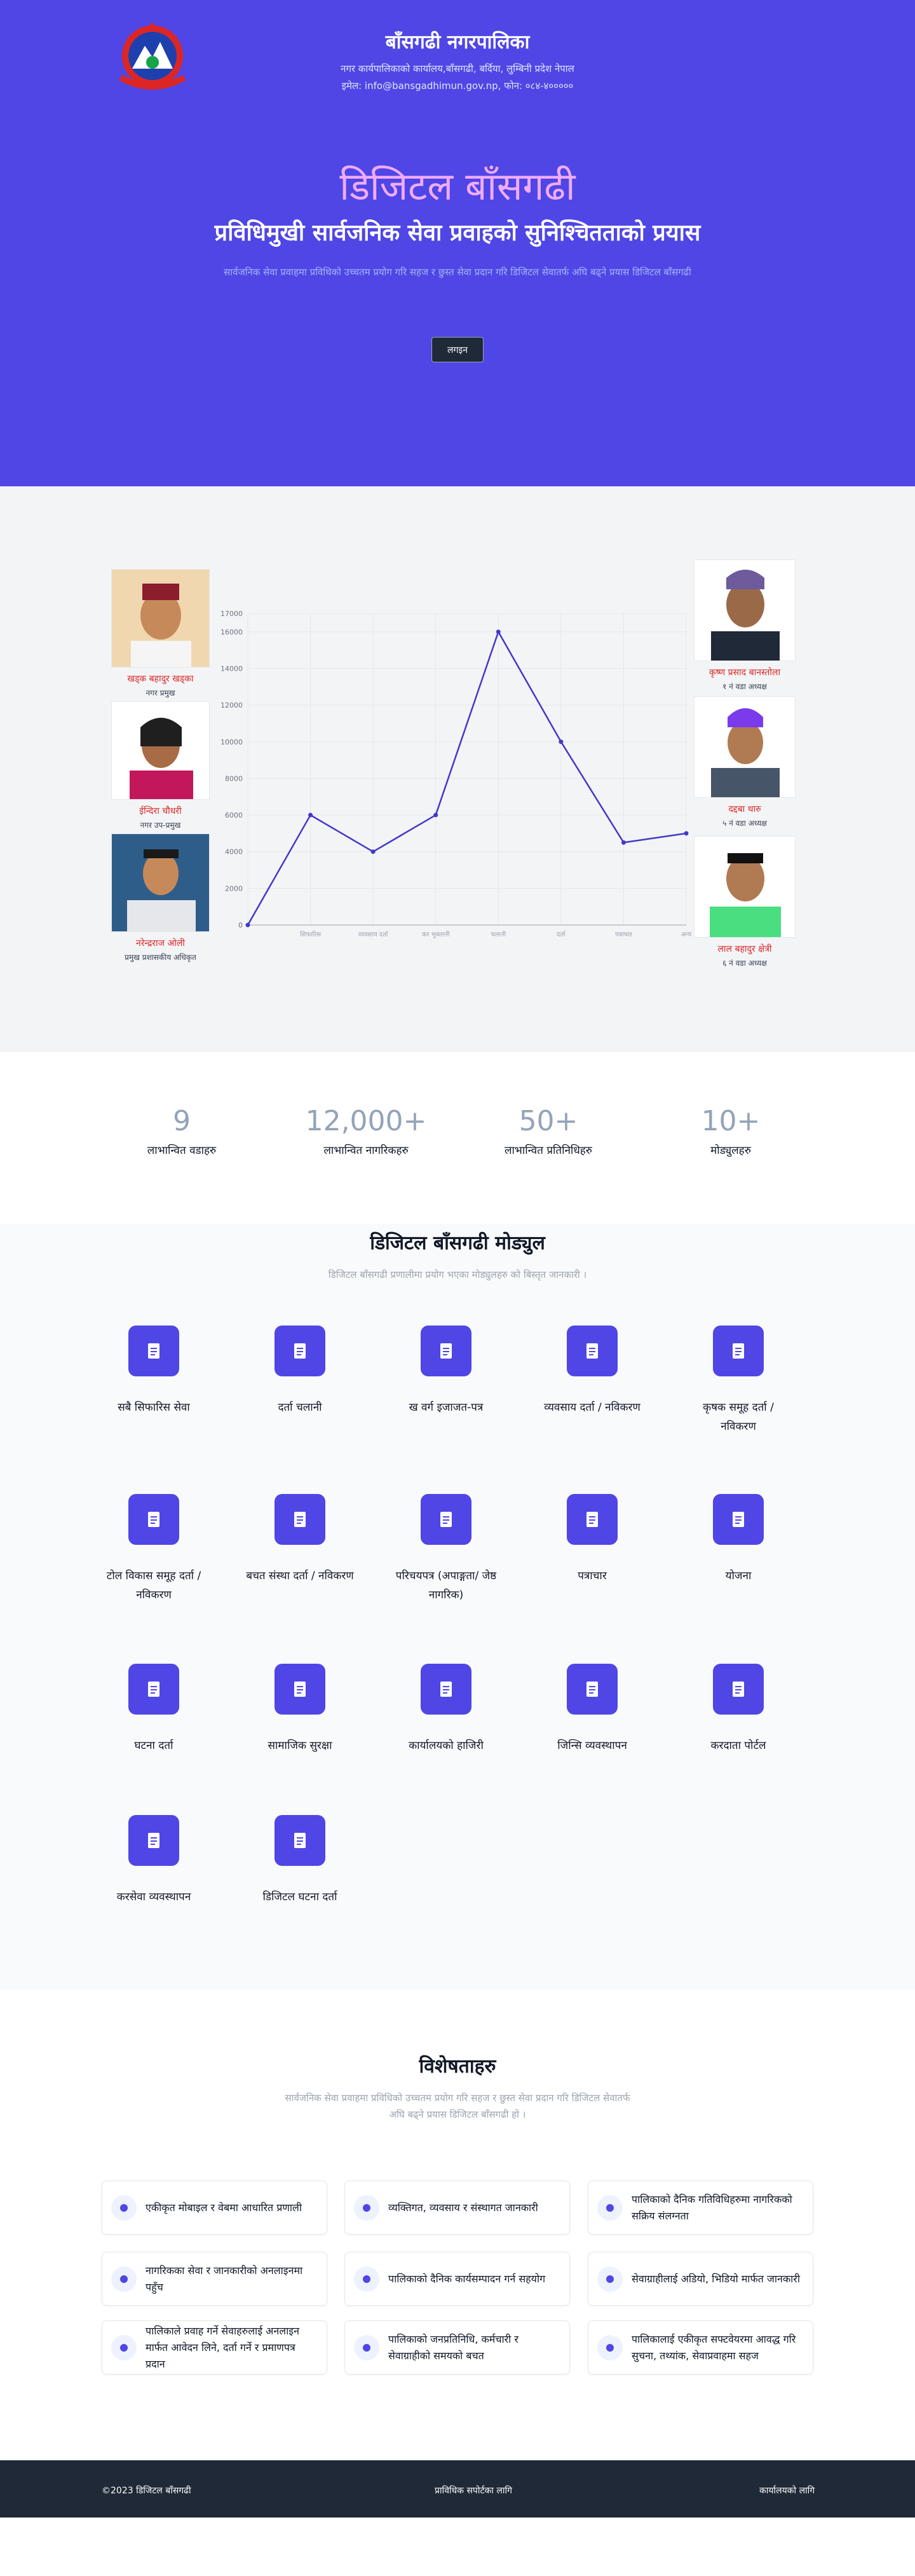 This screenshot has height=2576, width=915. Describe the element at coordinates (153, 1689) in the screenshot. I see `newspaper-icon` at that location.